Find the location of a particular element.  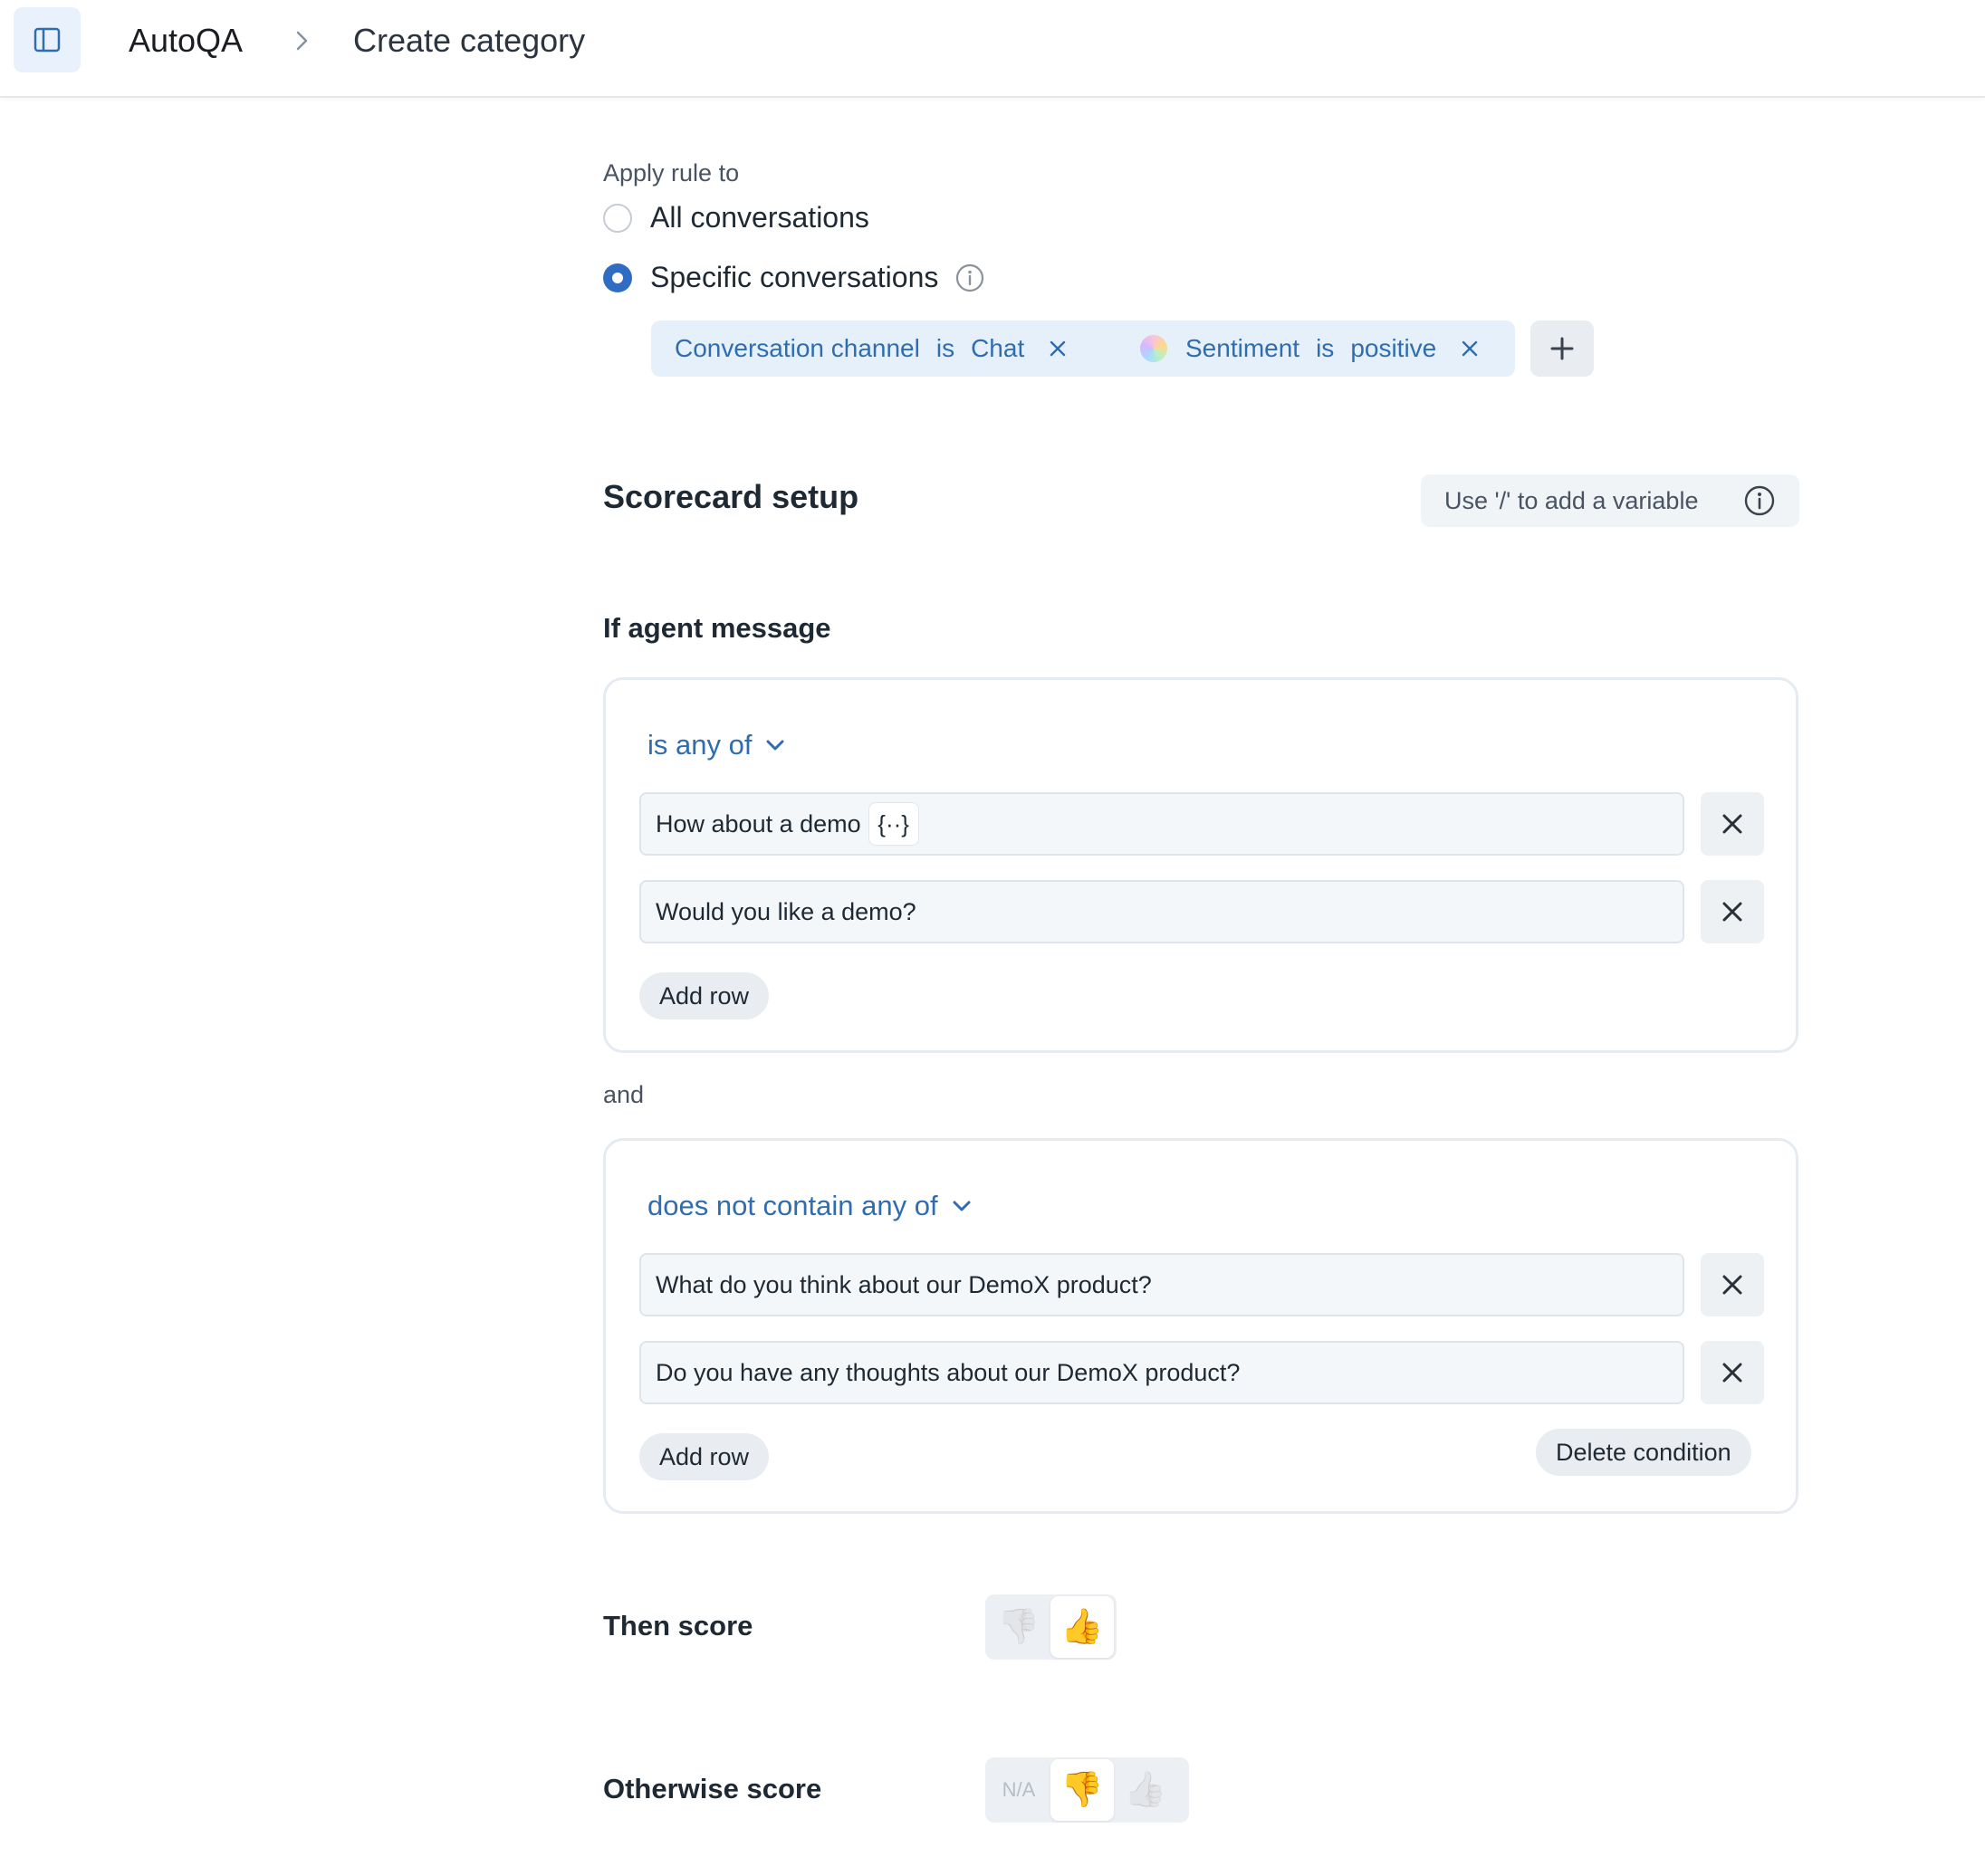

sidebar-panel-icon is located at coordinates (48, 40).